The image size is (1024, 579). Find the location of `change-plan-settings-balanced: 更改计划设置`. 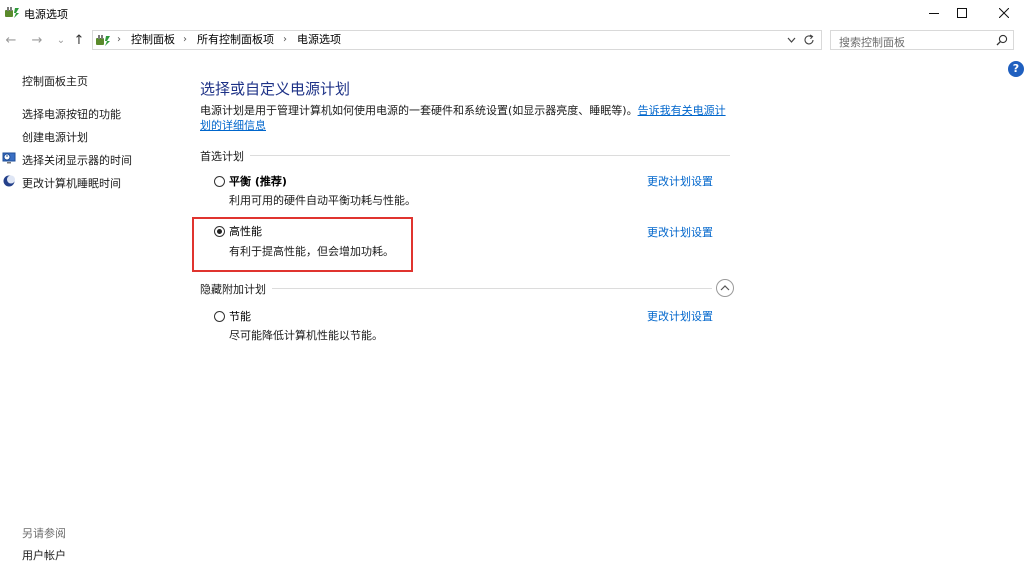

change-plan-settings-balanced: 更改计划设置 is located at coordinates (680, 181).